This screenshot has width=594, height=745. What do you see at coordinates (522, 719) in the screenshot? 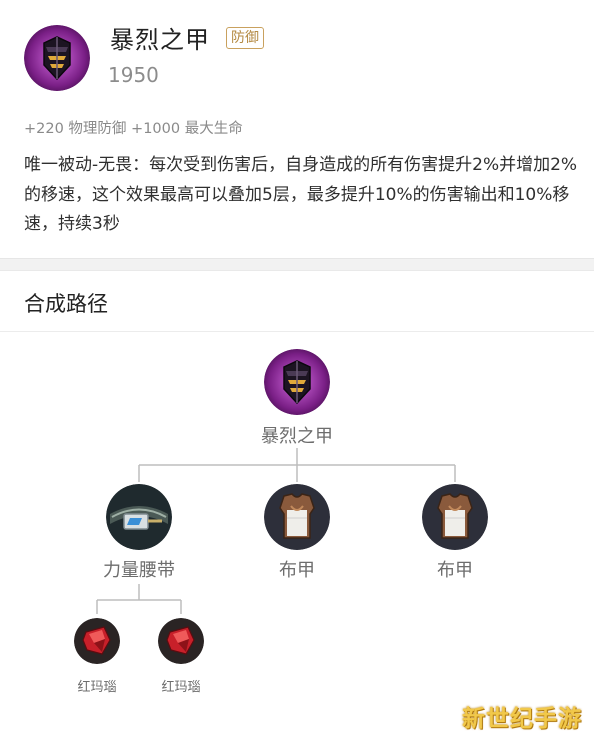
I see `site-watermark: 新世纪手游` at bounding box center [522, 719].